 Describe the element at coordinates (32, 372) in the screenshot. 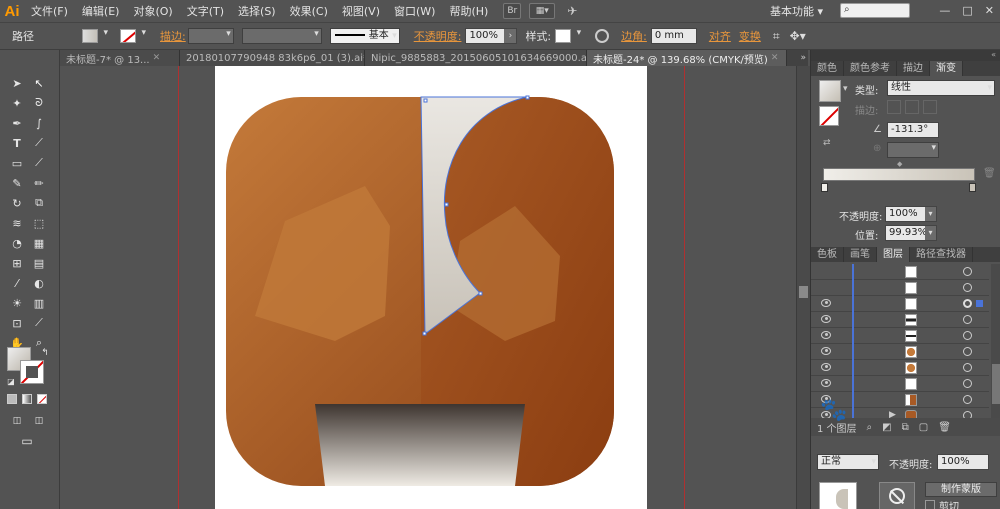

I see `stroke-color-box` at that location.